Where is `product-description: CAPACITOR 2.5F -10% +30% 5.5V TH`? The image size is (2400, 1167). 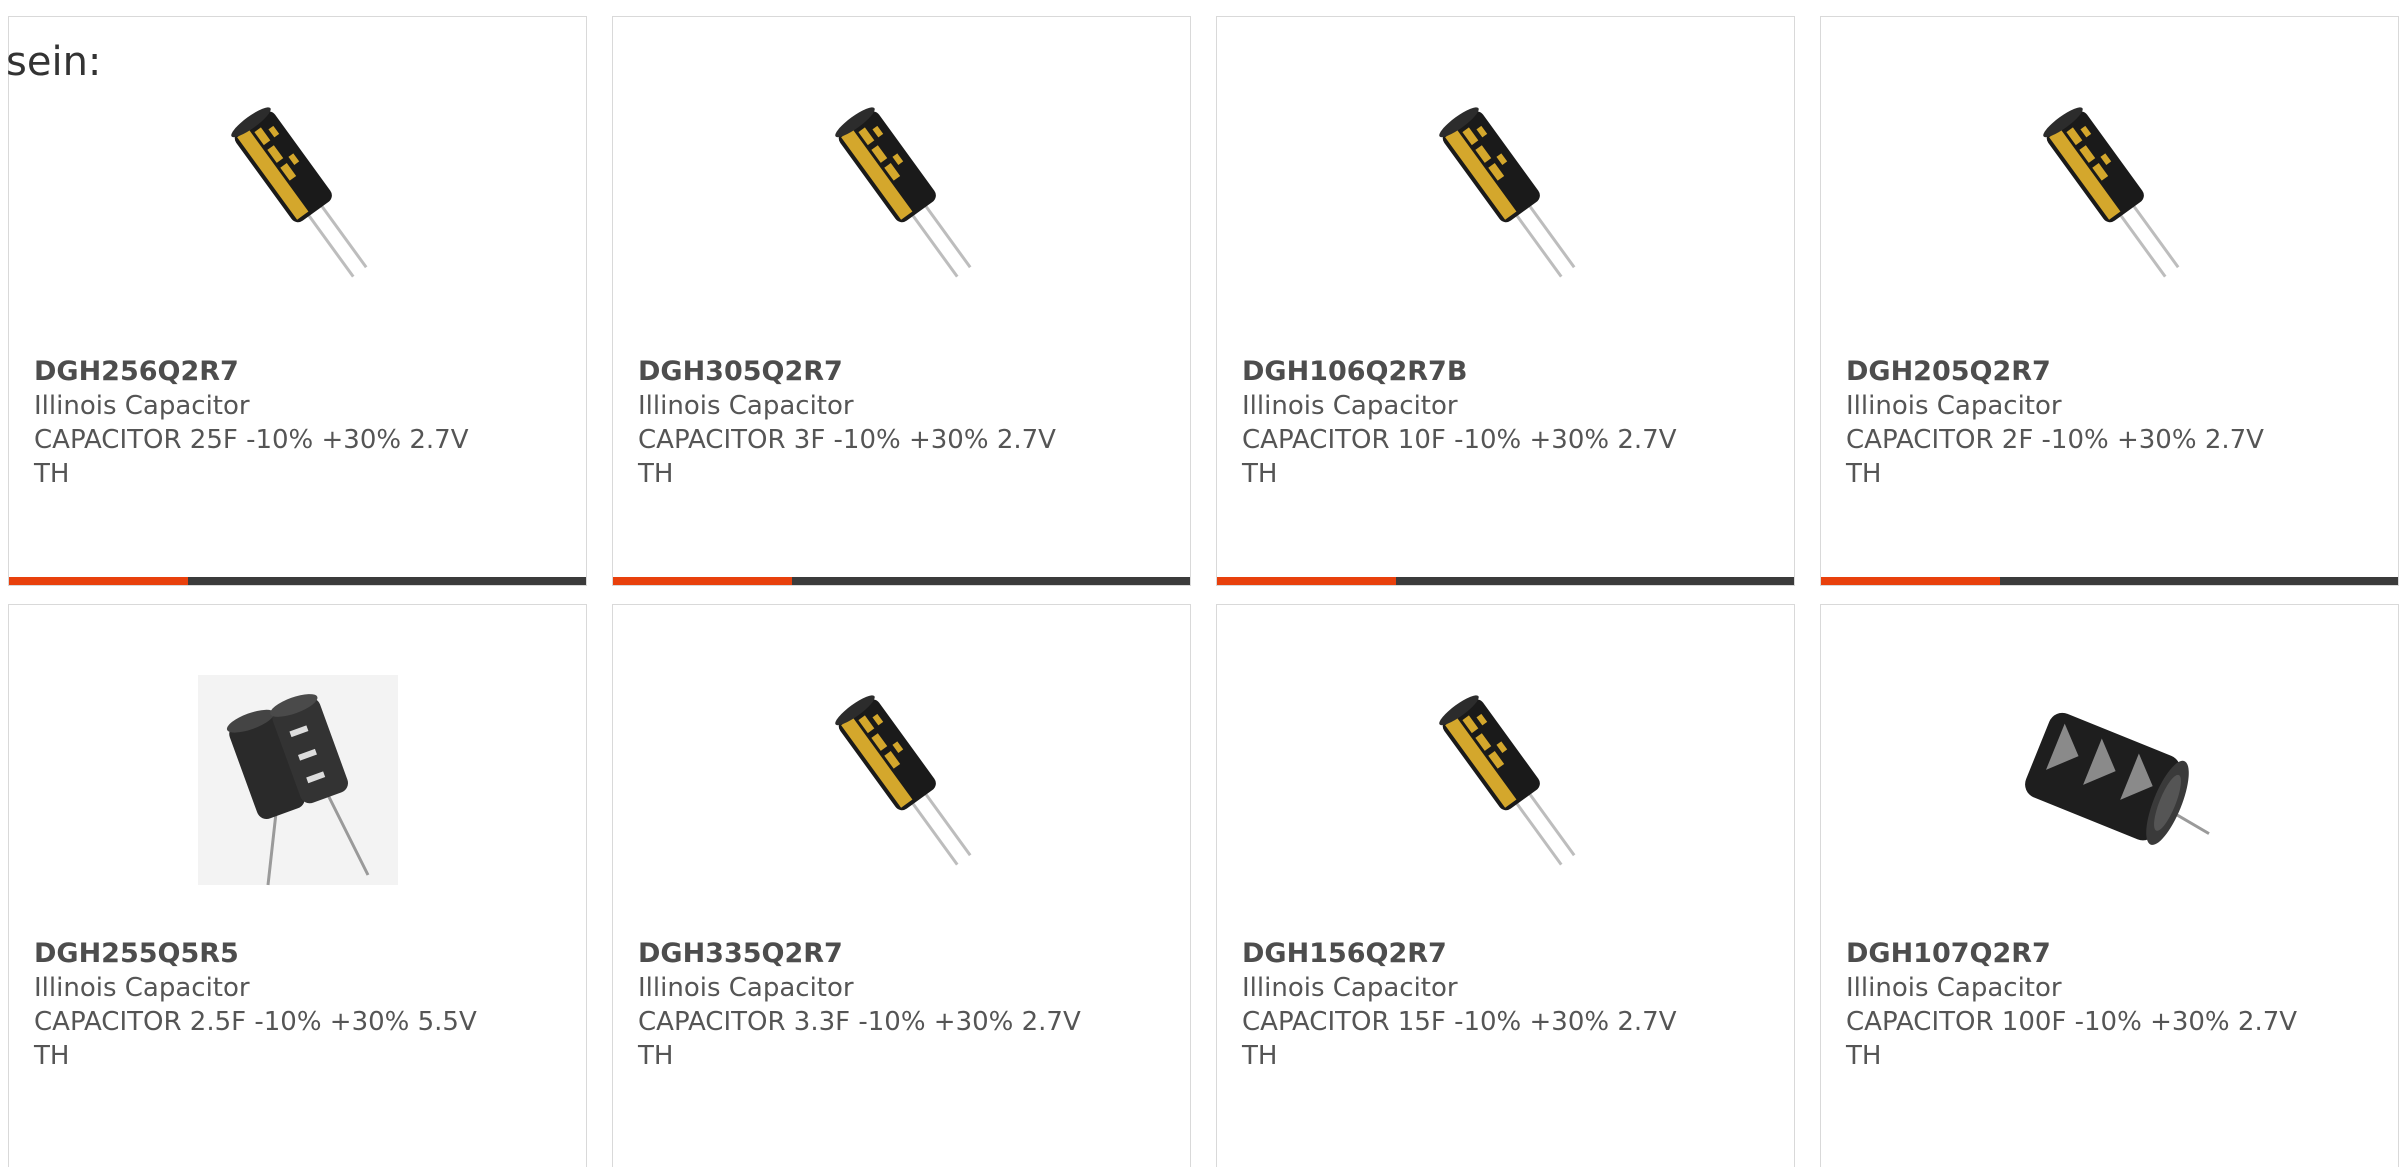 product-description: CAPACITOR 2.5F -10% +30% 5.5V TH is located at coordinates (255, 1039).